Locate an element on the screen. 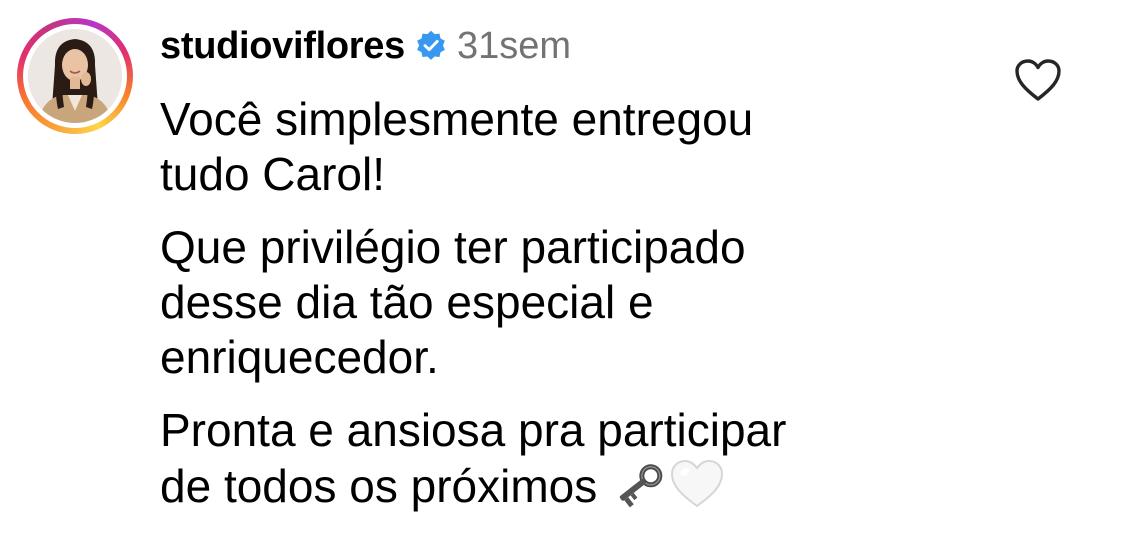 This screenshot has width=1125, height=555. white-heart-emoji is located at coordinates (697, 490).